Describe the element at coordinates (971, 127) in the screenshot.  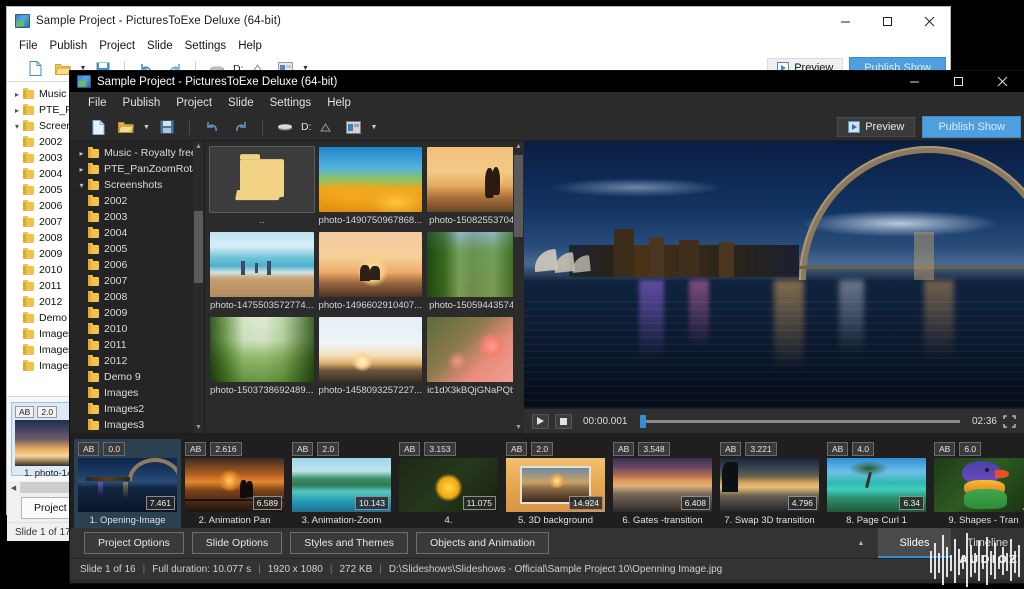
I see `publish-show-button: Publish Show` at that location.